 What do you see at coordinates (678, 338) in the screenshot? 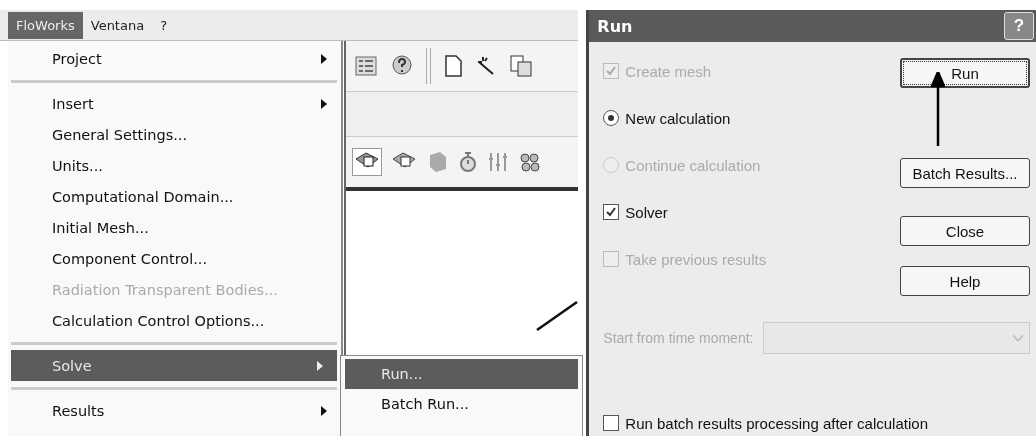
I see `field-label: Start from time moment:` at bounding box center [678, 338].